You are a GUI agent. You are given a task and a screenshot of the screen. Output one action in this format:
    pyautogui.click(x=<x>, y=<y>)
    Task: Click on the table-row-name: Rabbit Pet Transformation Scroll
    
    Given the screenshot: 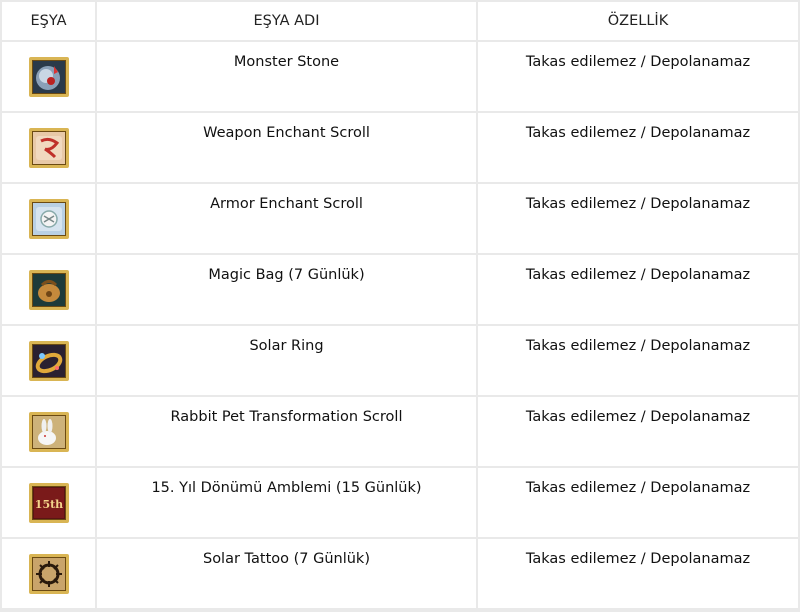 What is the action you would take?
    pyautogui.click(x=286, y=431)
    